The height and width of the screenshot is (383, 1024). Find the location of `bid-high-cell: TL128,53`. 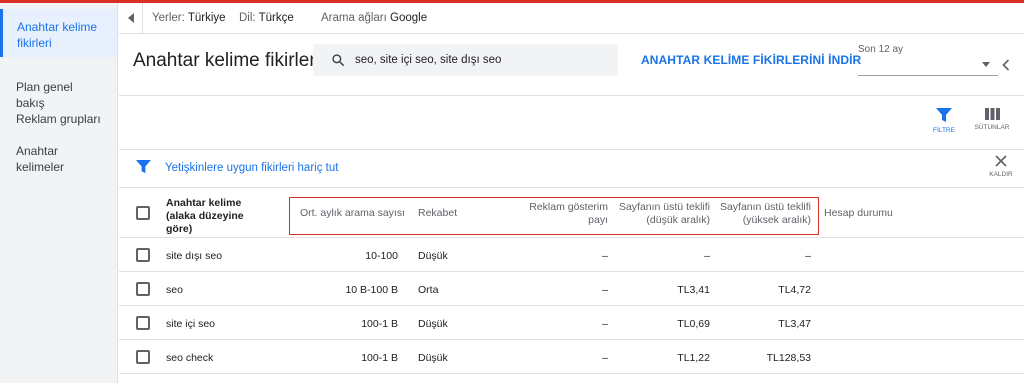

bid-high-cell: TL128,53 is located at coordinates (788, 358).